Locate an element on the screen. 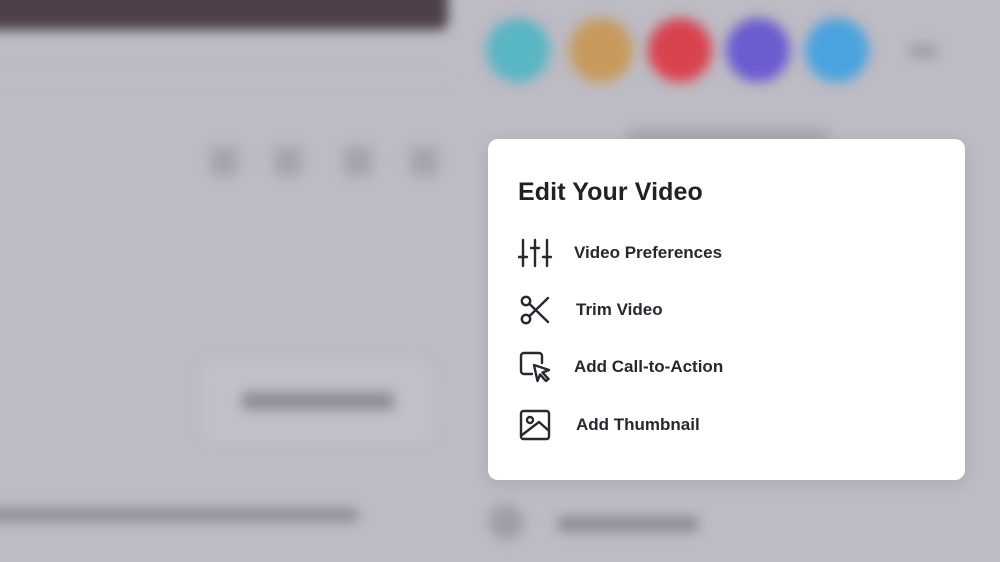 Image resolution: width=1000 pixels, height=562 pixels. footer-label is located at coordinates (628, 524).